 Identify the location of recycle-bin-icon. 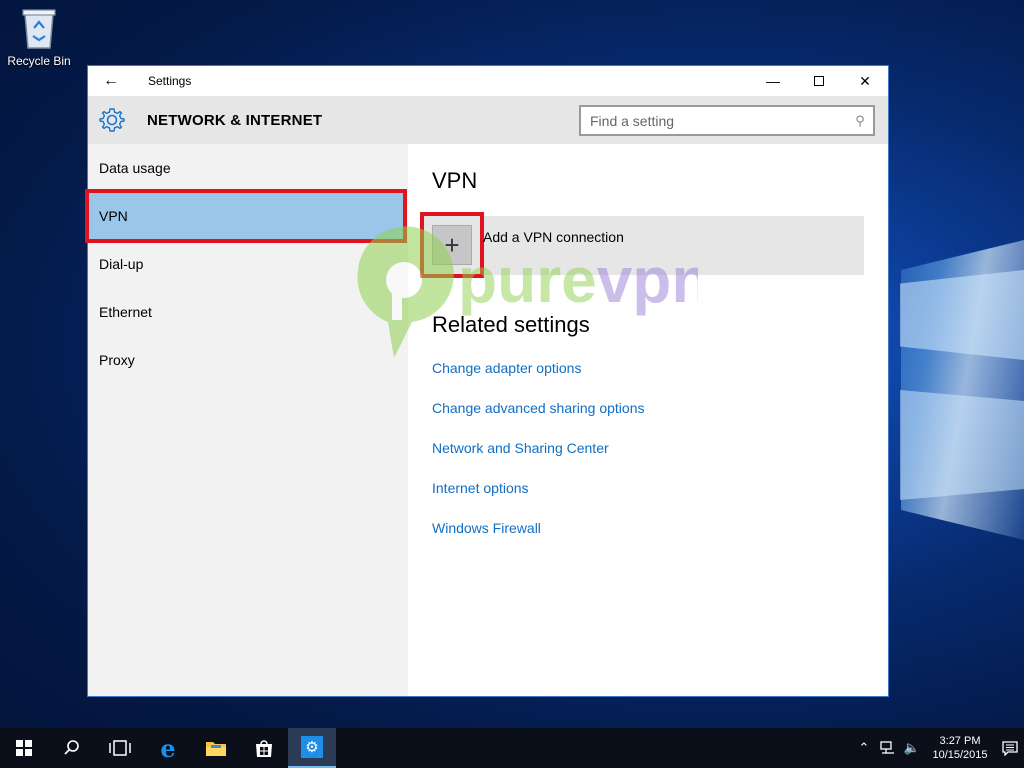
(39, 28).